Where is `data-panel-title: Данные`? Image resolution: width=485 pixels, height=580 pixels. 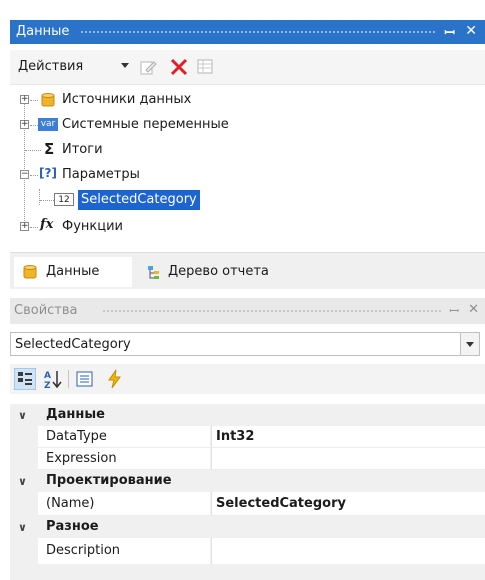
data-panel-title: Данные is located at coordinates (43, 31).